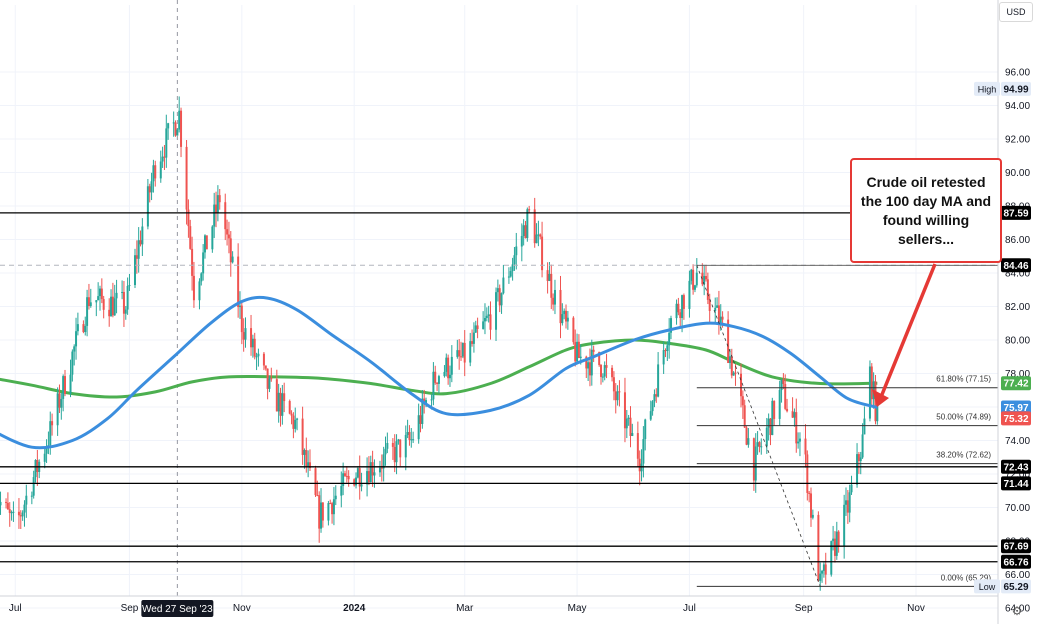  Describe the element at coordinates (1017, 611) in the screenshot. I see `settings-gear-icon: ⚙` at that location.